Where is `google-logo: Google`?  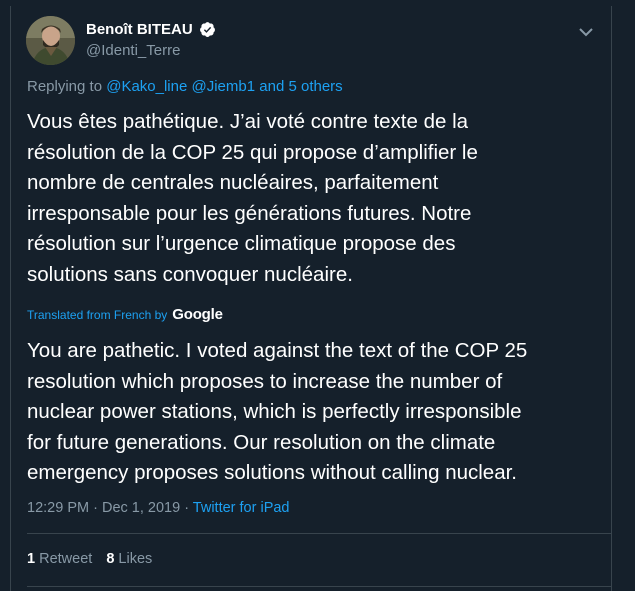
google-logo: Google is located at coordinates (197, 314).